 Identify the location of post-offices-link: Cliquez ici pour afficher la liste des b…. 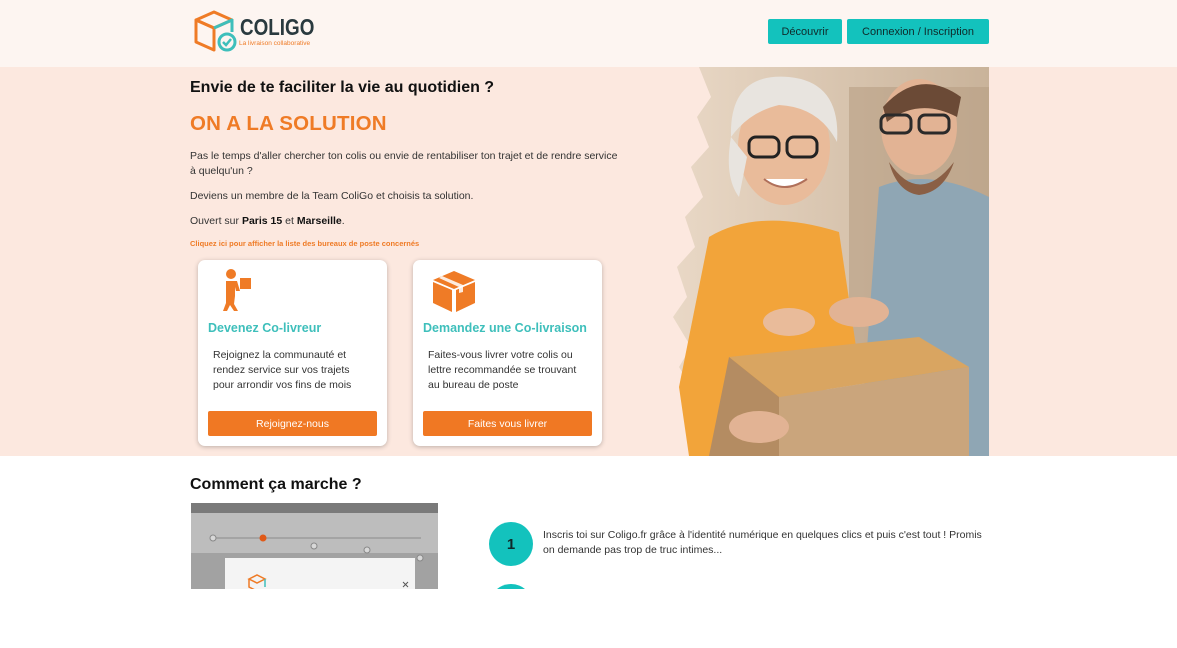
(304, 243).